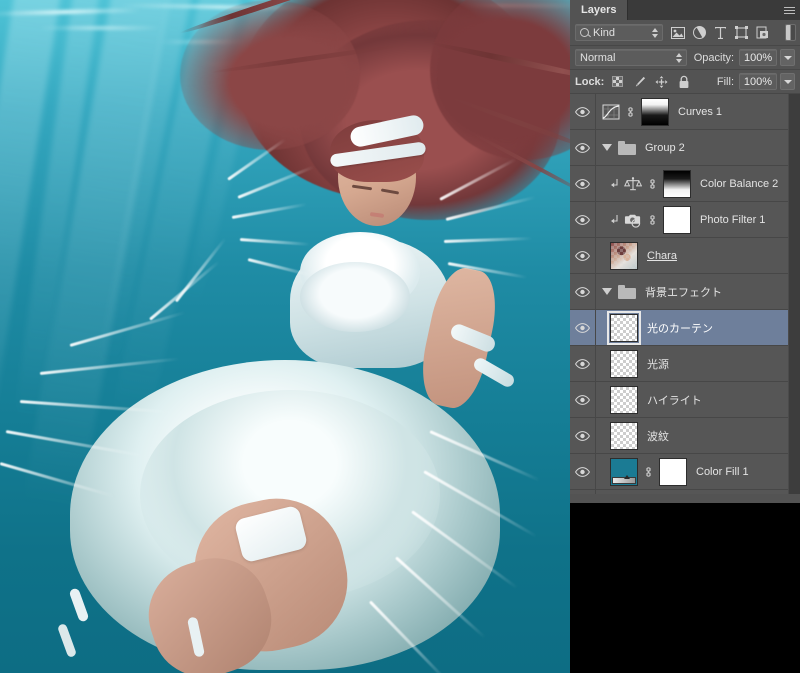  What do you see at coordinates (762, 33) in the screenshot?
I see `smart-object-icon` at bounding box center [762, 33].